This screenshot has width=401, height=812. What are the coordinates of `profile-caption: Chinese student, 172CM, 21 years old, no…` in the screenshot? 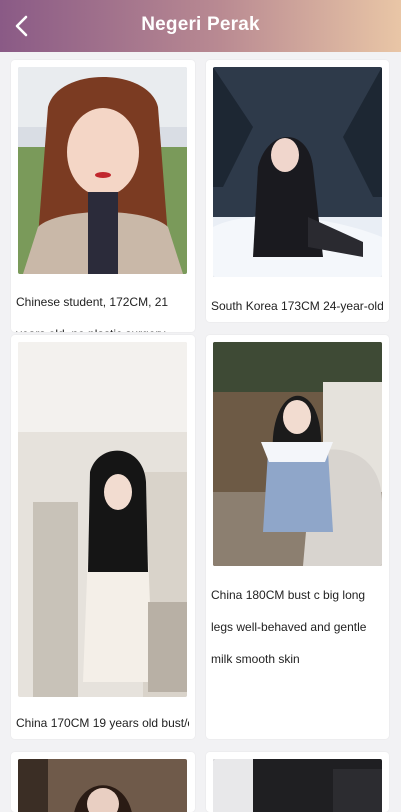 It's located at (92, 313).